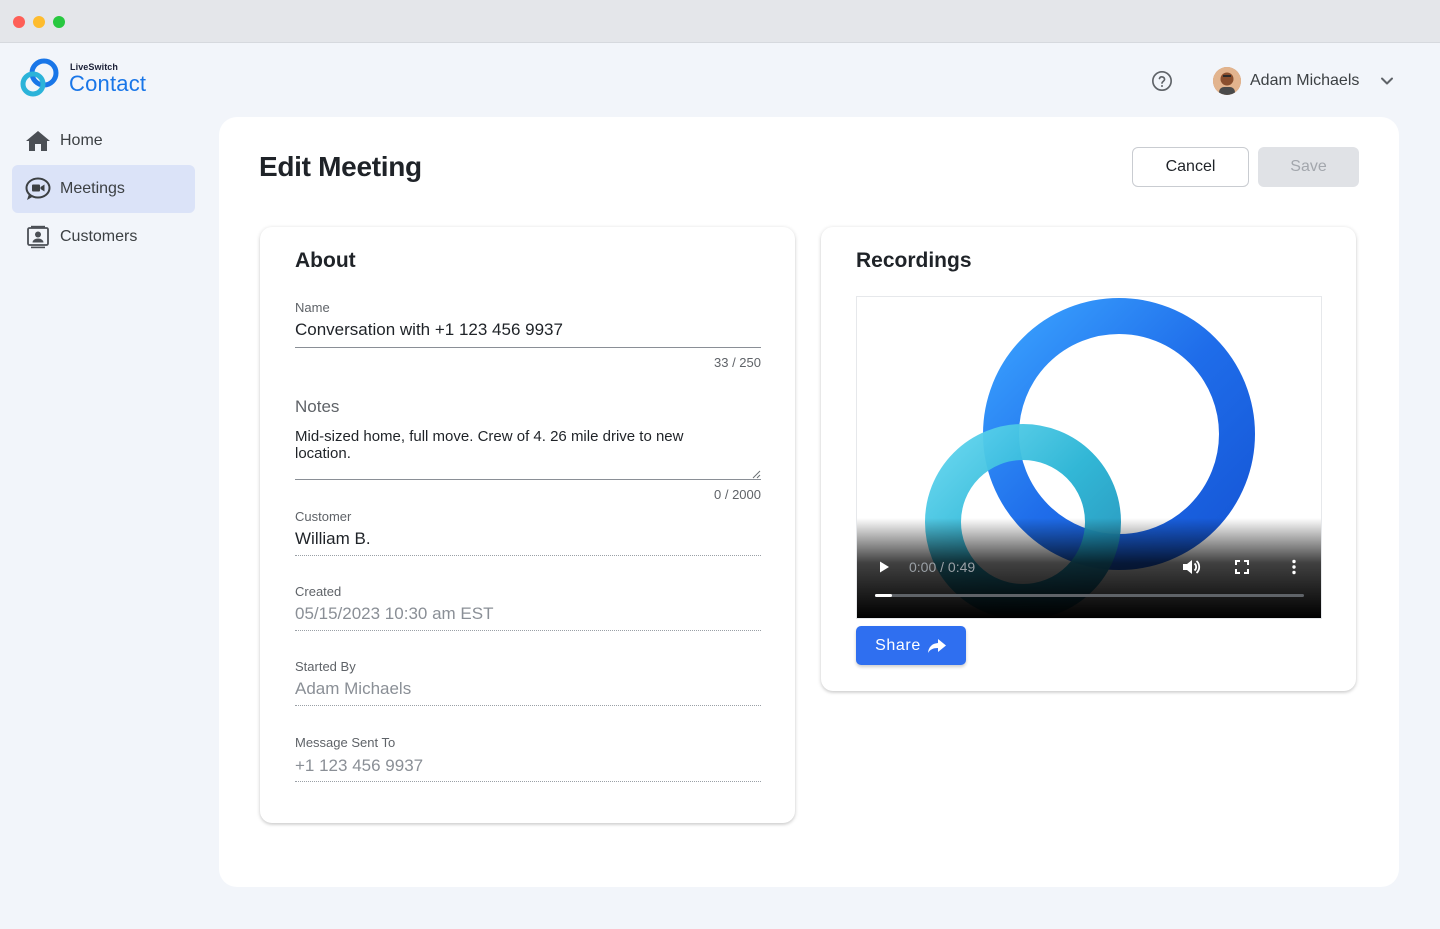 The height and width of the screenshot is (929, 1440). What do you see at coordinates (39, 77) in the screenshot?
I see `liveswitch-logo-icon` at bounding box center [39, 77].